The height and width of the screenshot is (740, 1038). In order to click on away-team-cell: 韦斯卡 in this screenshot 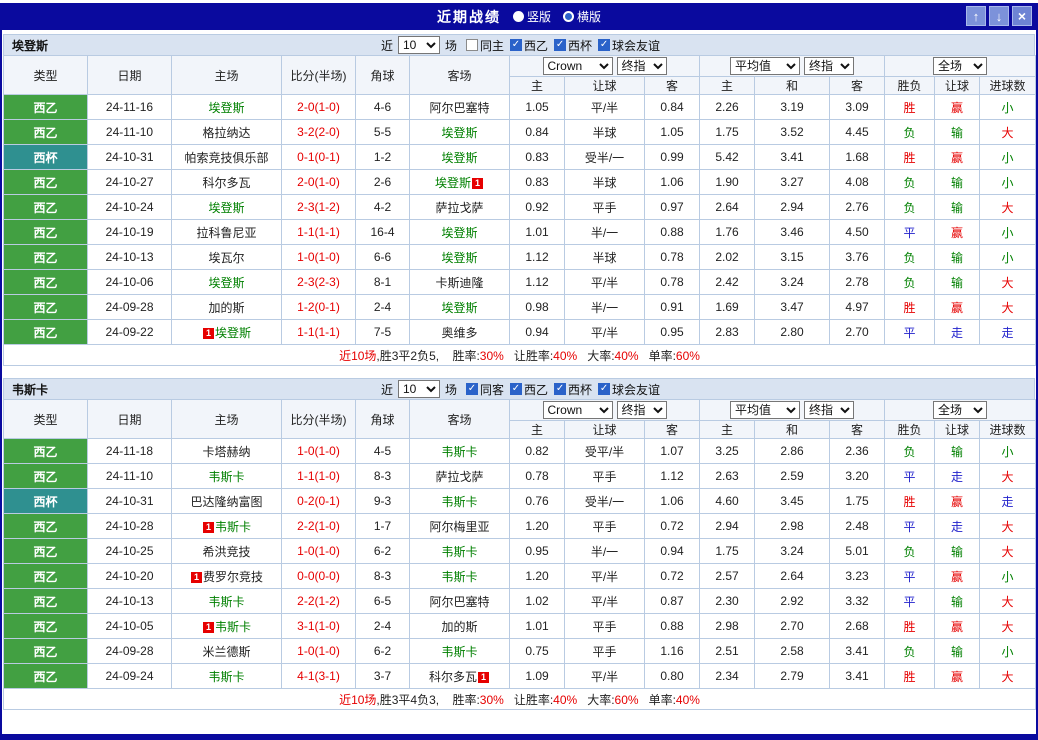, I will do `click(459, 651)`.